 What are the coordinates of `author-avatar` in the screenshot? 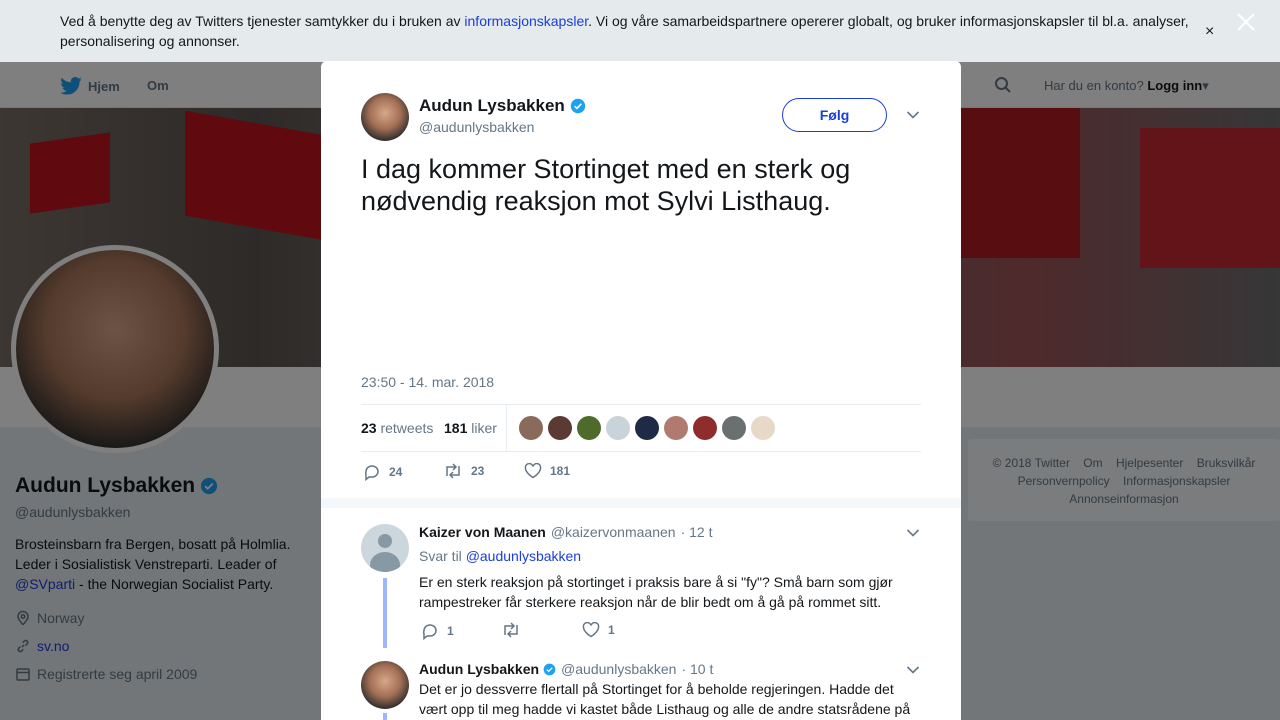 It's located at (385, 117).